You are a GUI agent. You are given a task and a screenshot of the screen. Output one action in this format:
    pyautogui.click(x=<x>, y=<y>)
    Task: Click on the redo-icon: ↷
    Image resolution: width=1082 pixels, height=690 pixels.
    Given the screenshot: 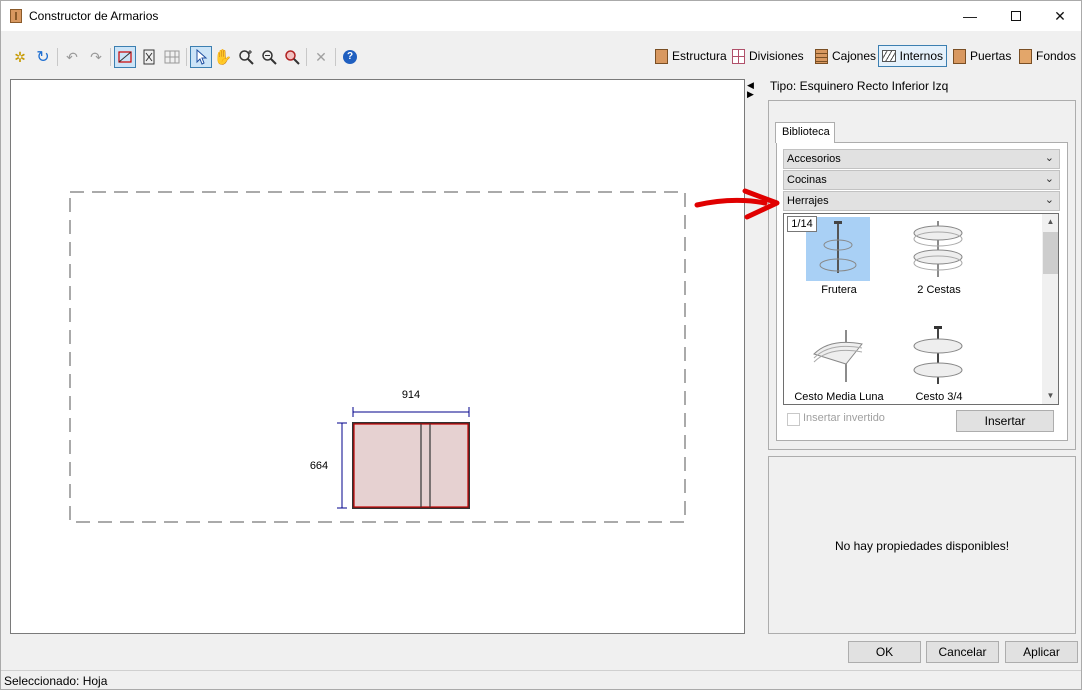 What is the action you would take?
    pyautogui.click(x=96, y=56)
    